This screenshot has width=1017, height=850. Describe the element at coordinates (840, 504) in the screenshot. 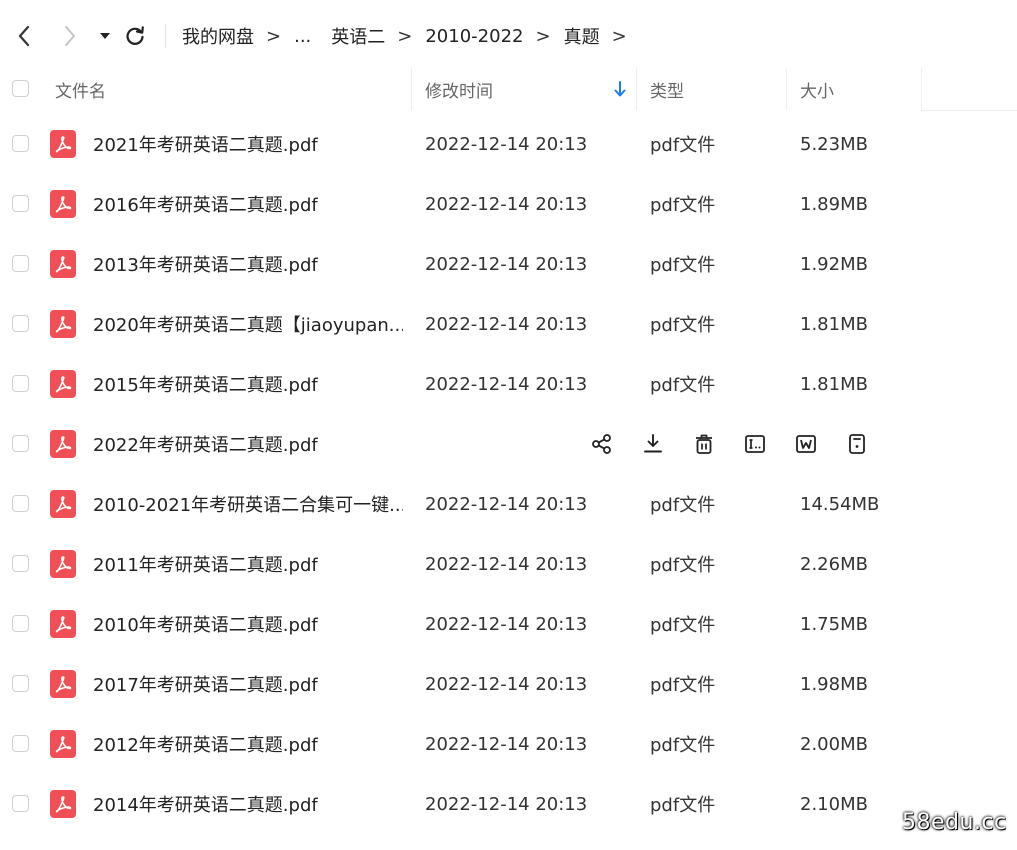

I see `file-size: 14.54MB` at that location.